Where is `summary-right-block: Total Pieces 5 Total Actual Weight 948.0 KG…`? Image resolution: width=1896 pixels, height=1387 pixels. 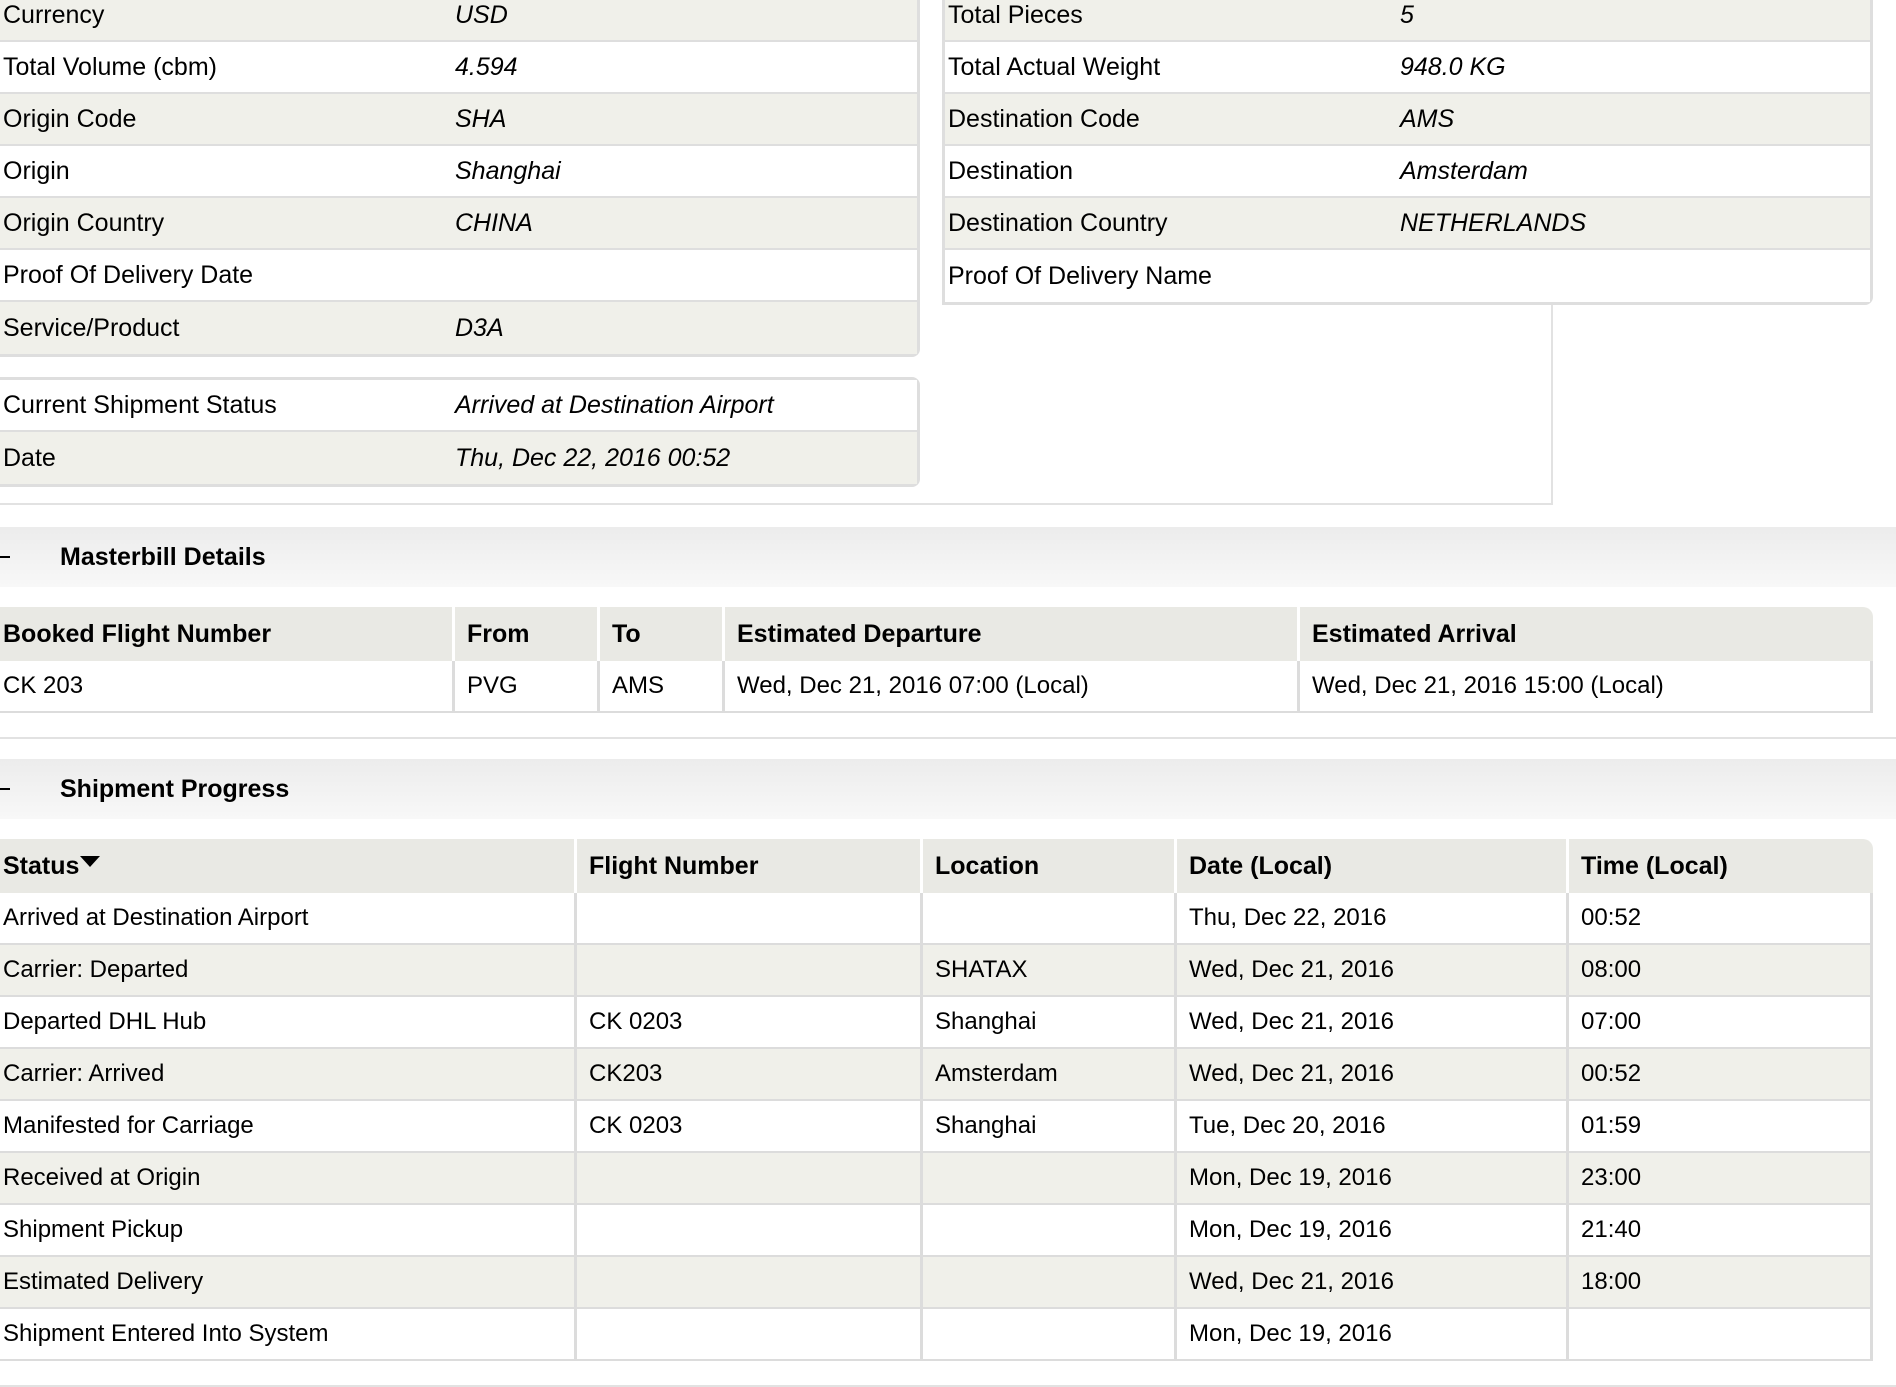 summary-right-block: Total Pieces 5 Total Actual Weight 948.0 KG… is located at coordinates (1407, 152).